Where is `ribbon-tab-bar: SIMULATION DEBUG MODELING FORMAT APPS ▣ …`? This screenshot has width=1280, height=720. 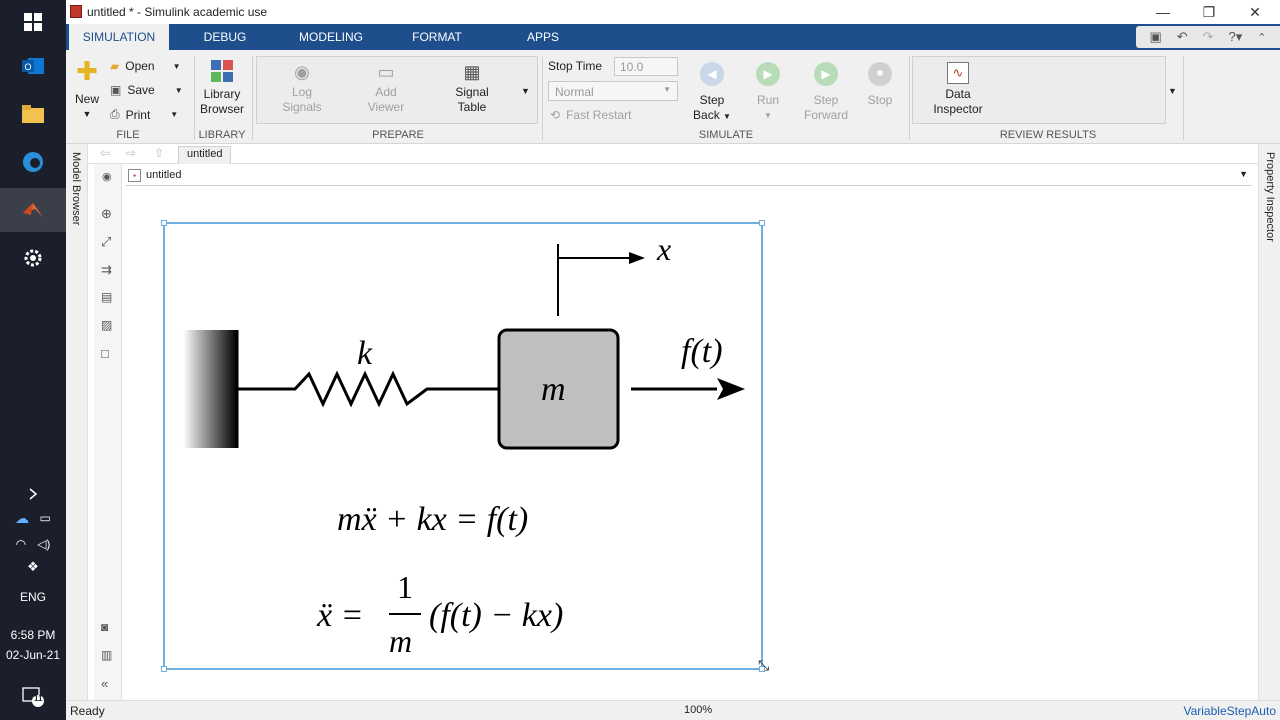
ribbon-tab-bar: SIMULATION DEBUG MODELING FORMAT APPS ▣ … is located at coordinates (673, 37).